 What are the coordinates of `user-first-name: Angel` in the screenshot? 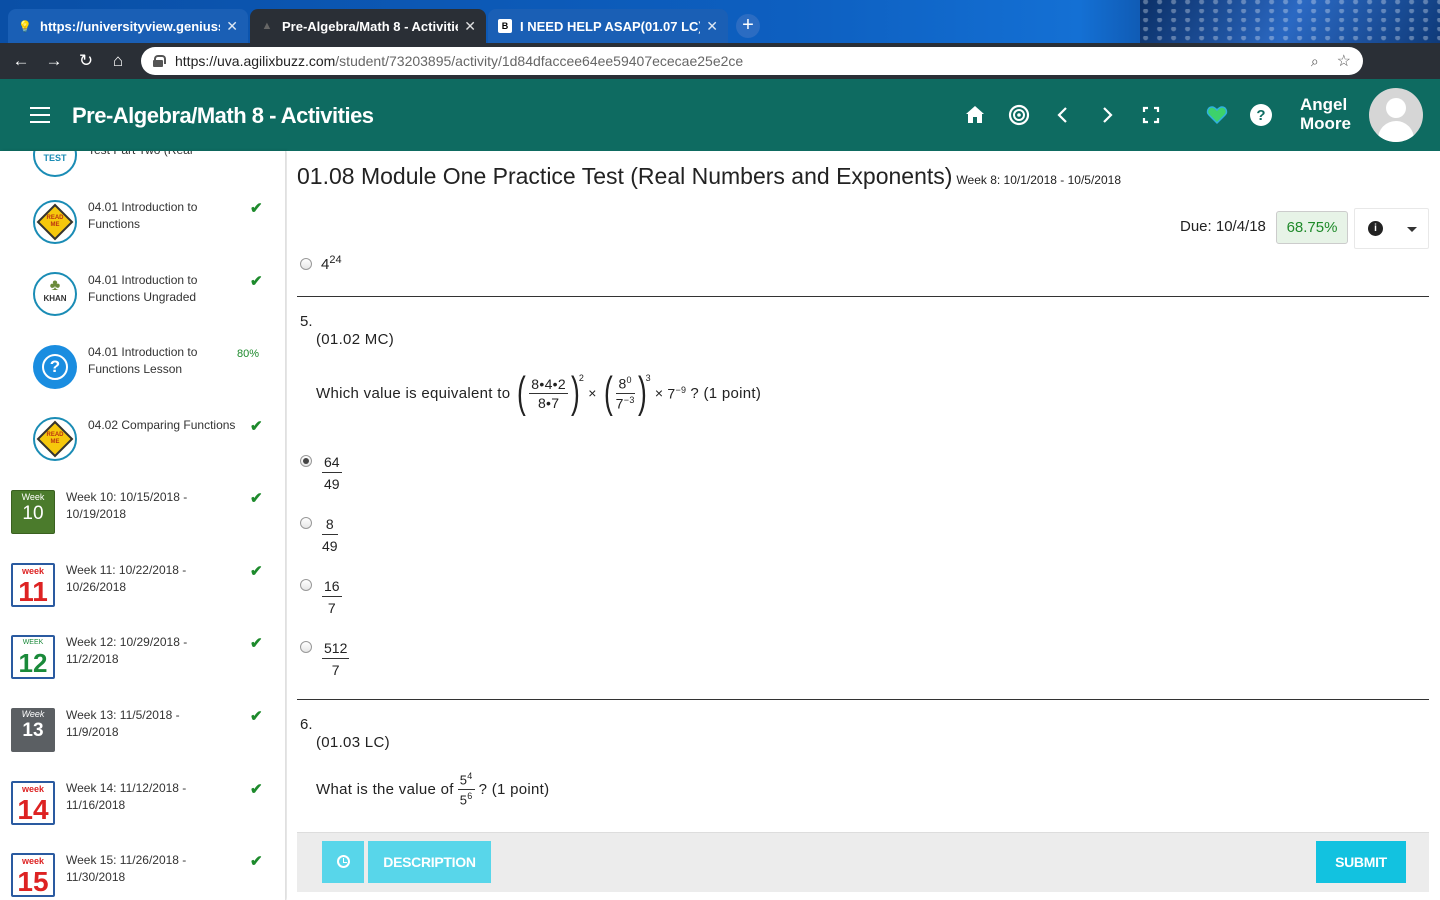 It's located at (1324, 104).